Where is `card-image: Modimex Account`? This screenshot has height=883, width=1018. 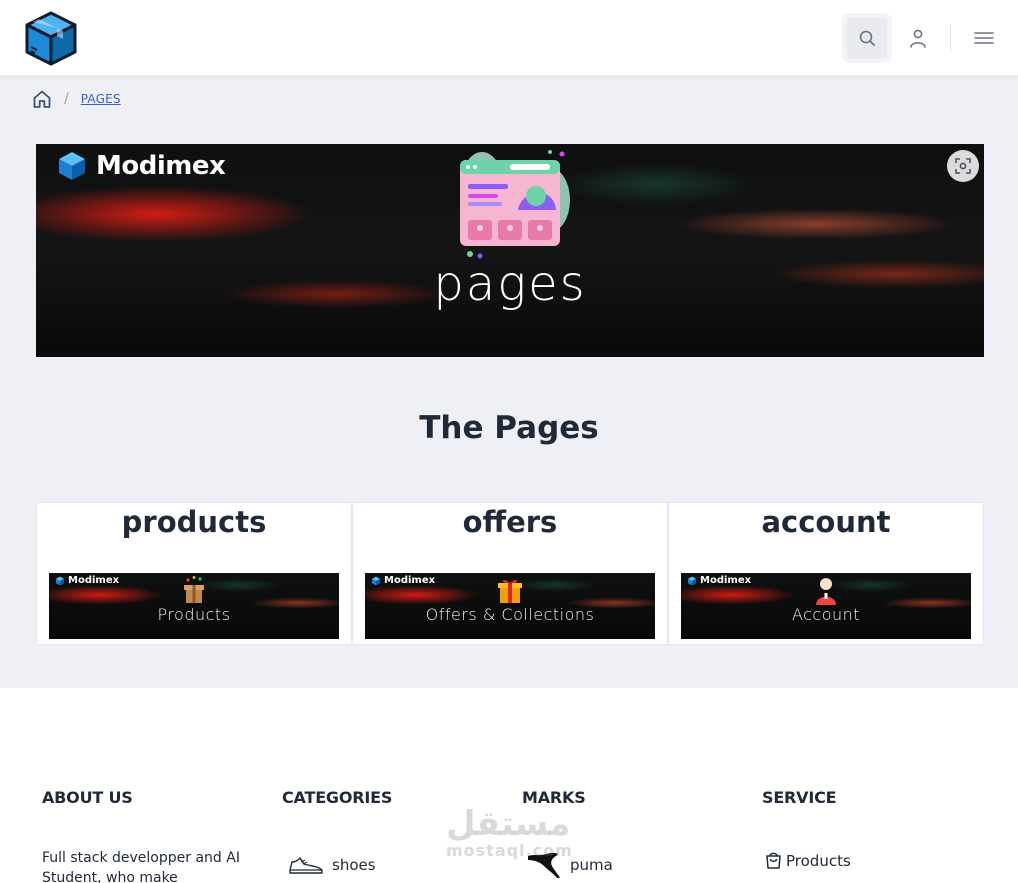 card-image: Modimex Account is located at coordinates (826, 606).